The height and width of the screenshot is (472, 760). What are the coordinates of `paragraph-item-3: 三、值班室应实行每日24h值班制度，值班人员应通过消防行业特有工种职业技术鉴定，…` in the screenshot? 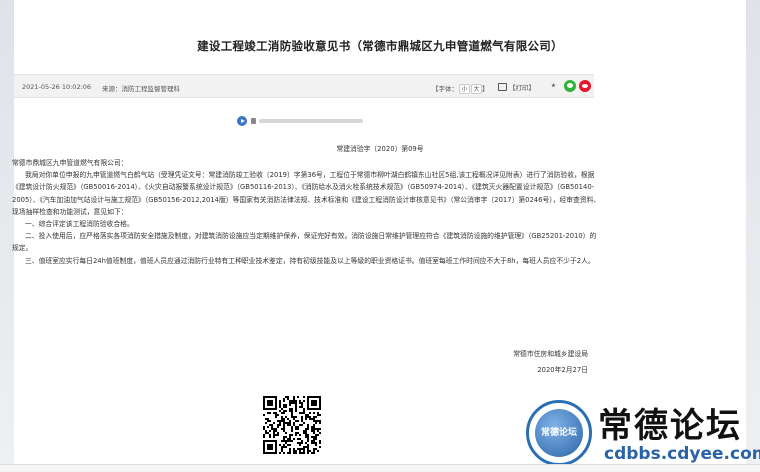 It's located at (310, 260).